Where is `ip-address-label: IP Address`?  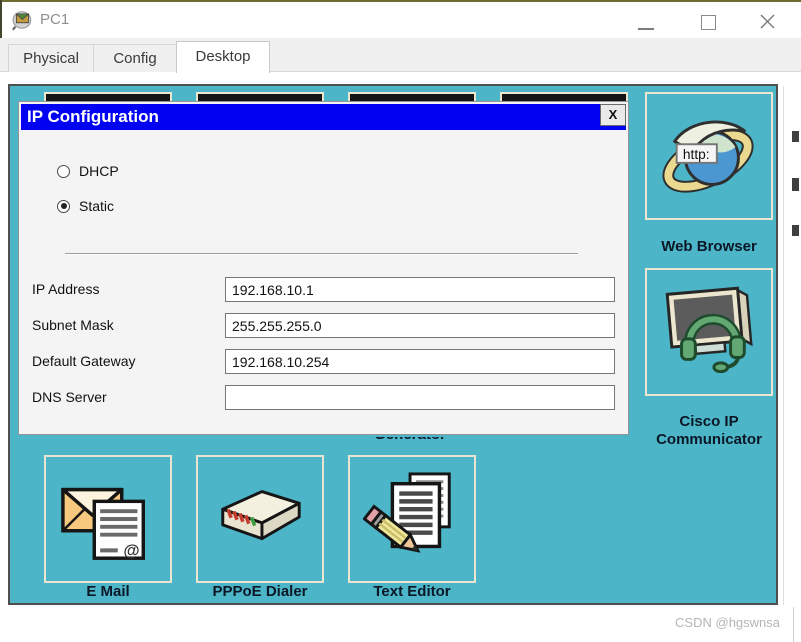
ip-address-label: IP Address is located at coordinates (66, 289).